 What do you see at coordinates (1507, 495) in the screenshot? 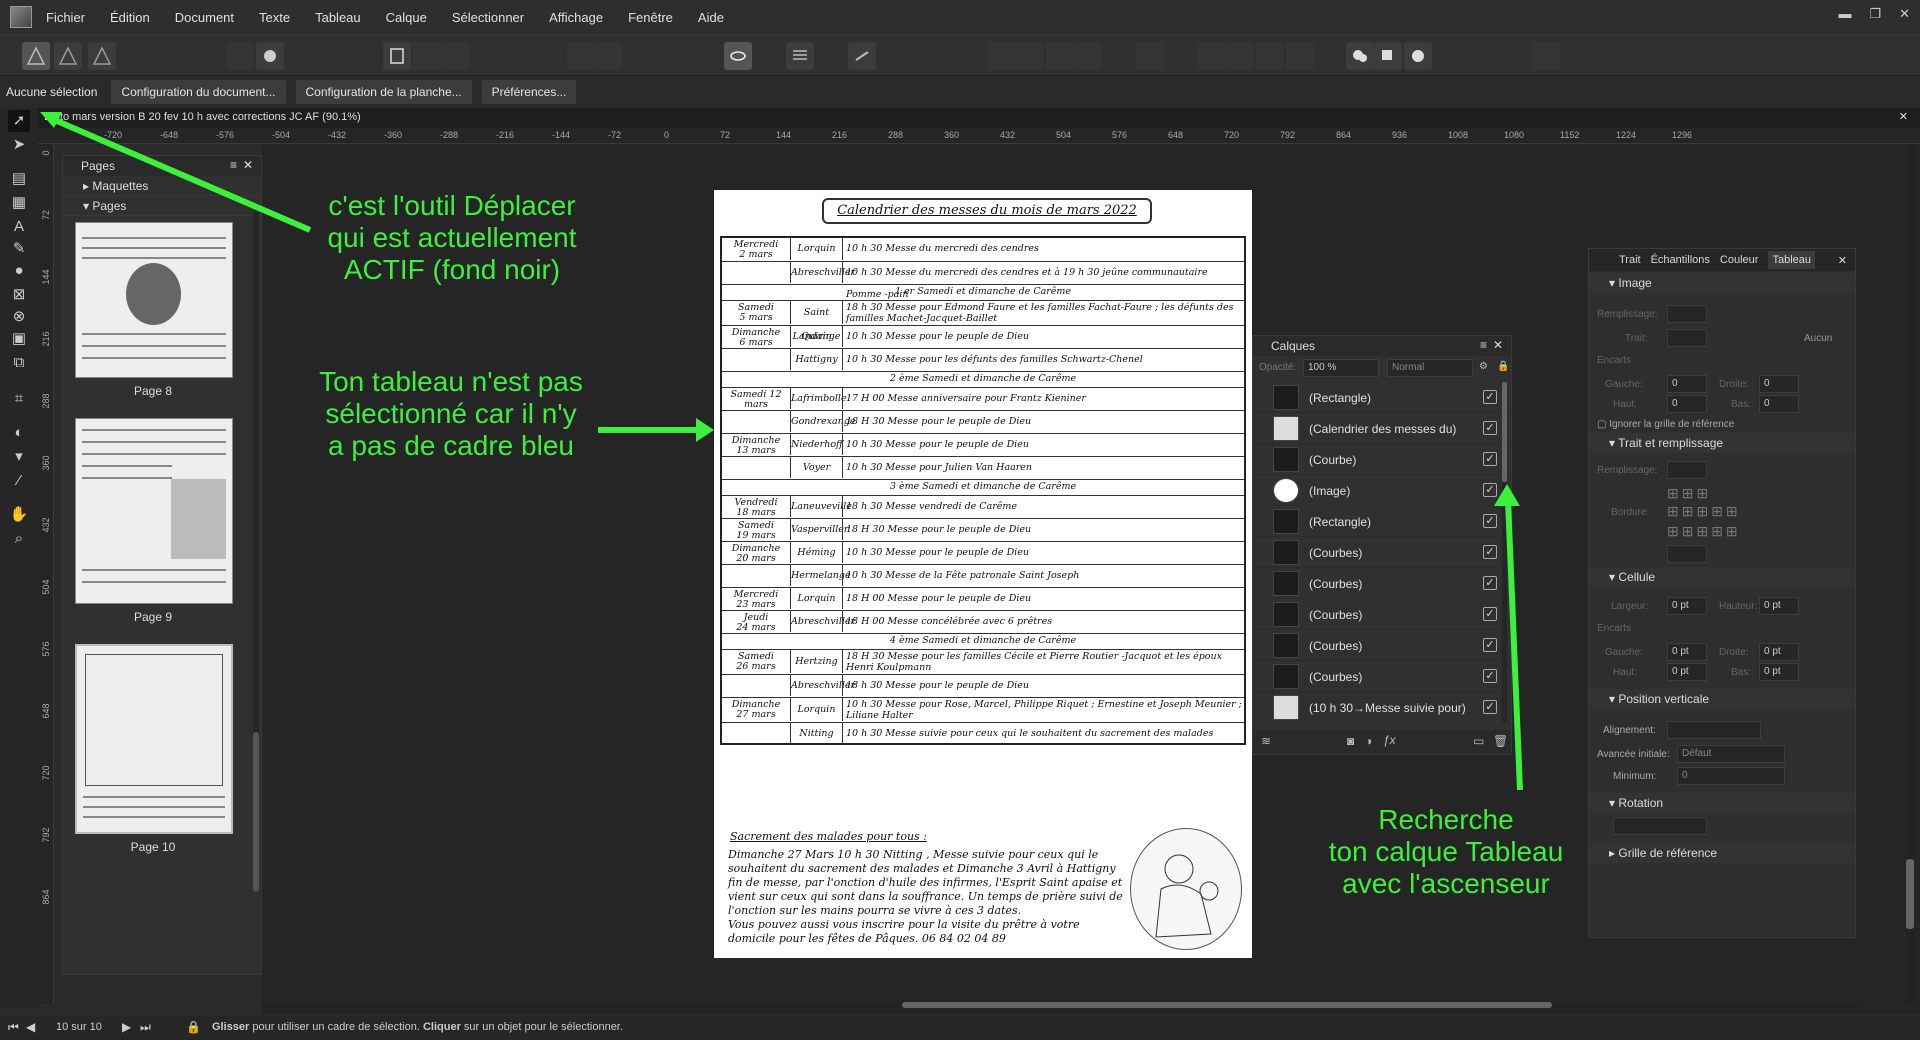
I see `arrowhead-scrollbar` at bounding box center [1507, 495].